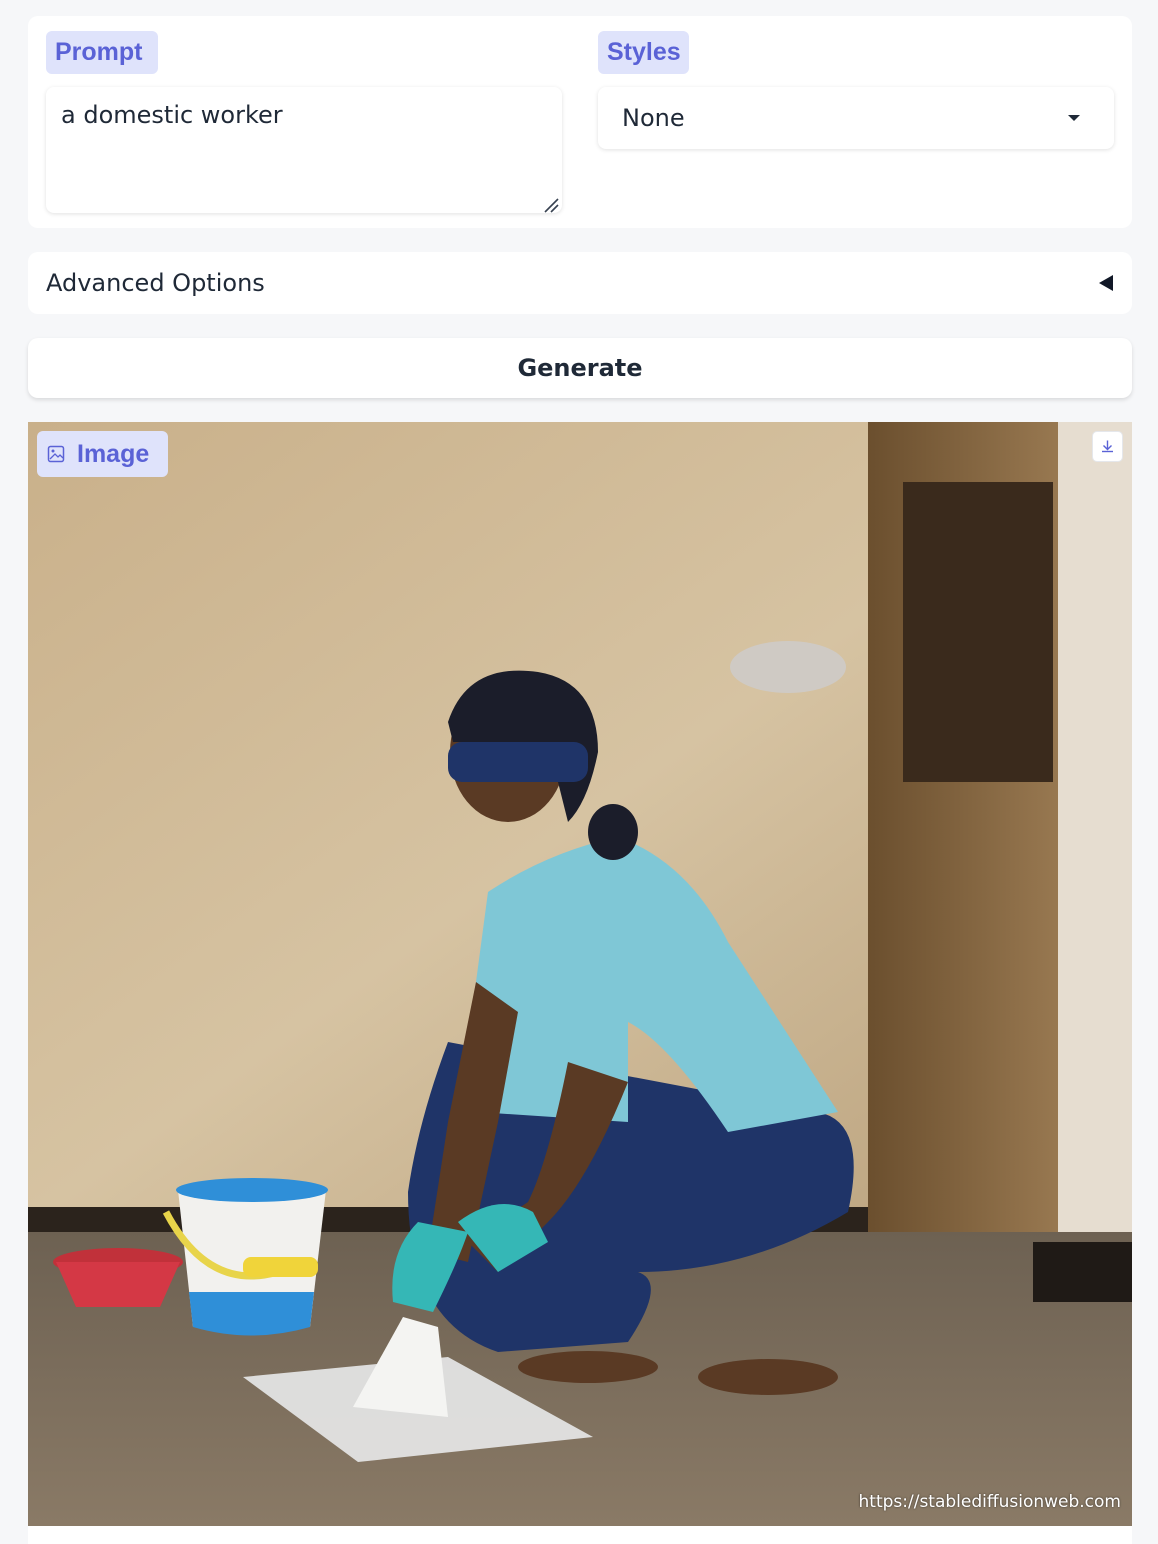 Image resolution: width=1158 pixels, height=1544 pixels. What do you see at coordinates (1074, 118) in the screenshot?
I see `chevron-down-icon` at bounding box center [1074, 118].